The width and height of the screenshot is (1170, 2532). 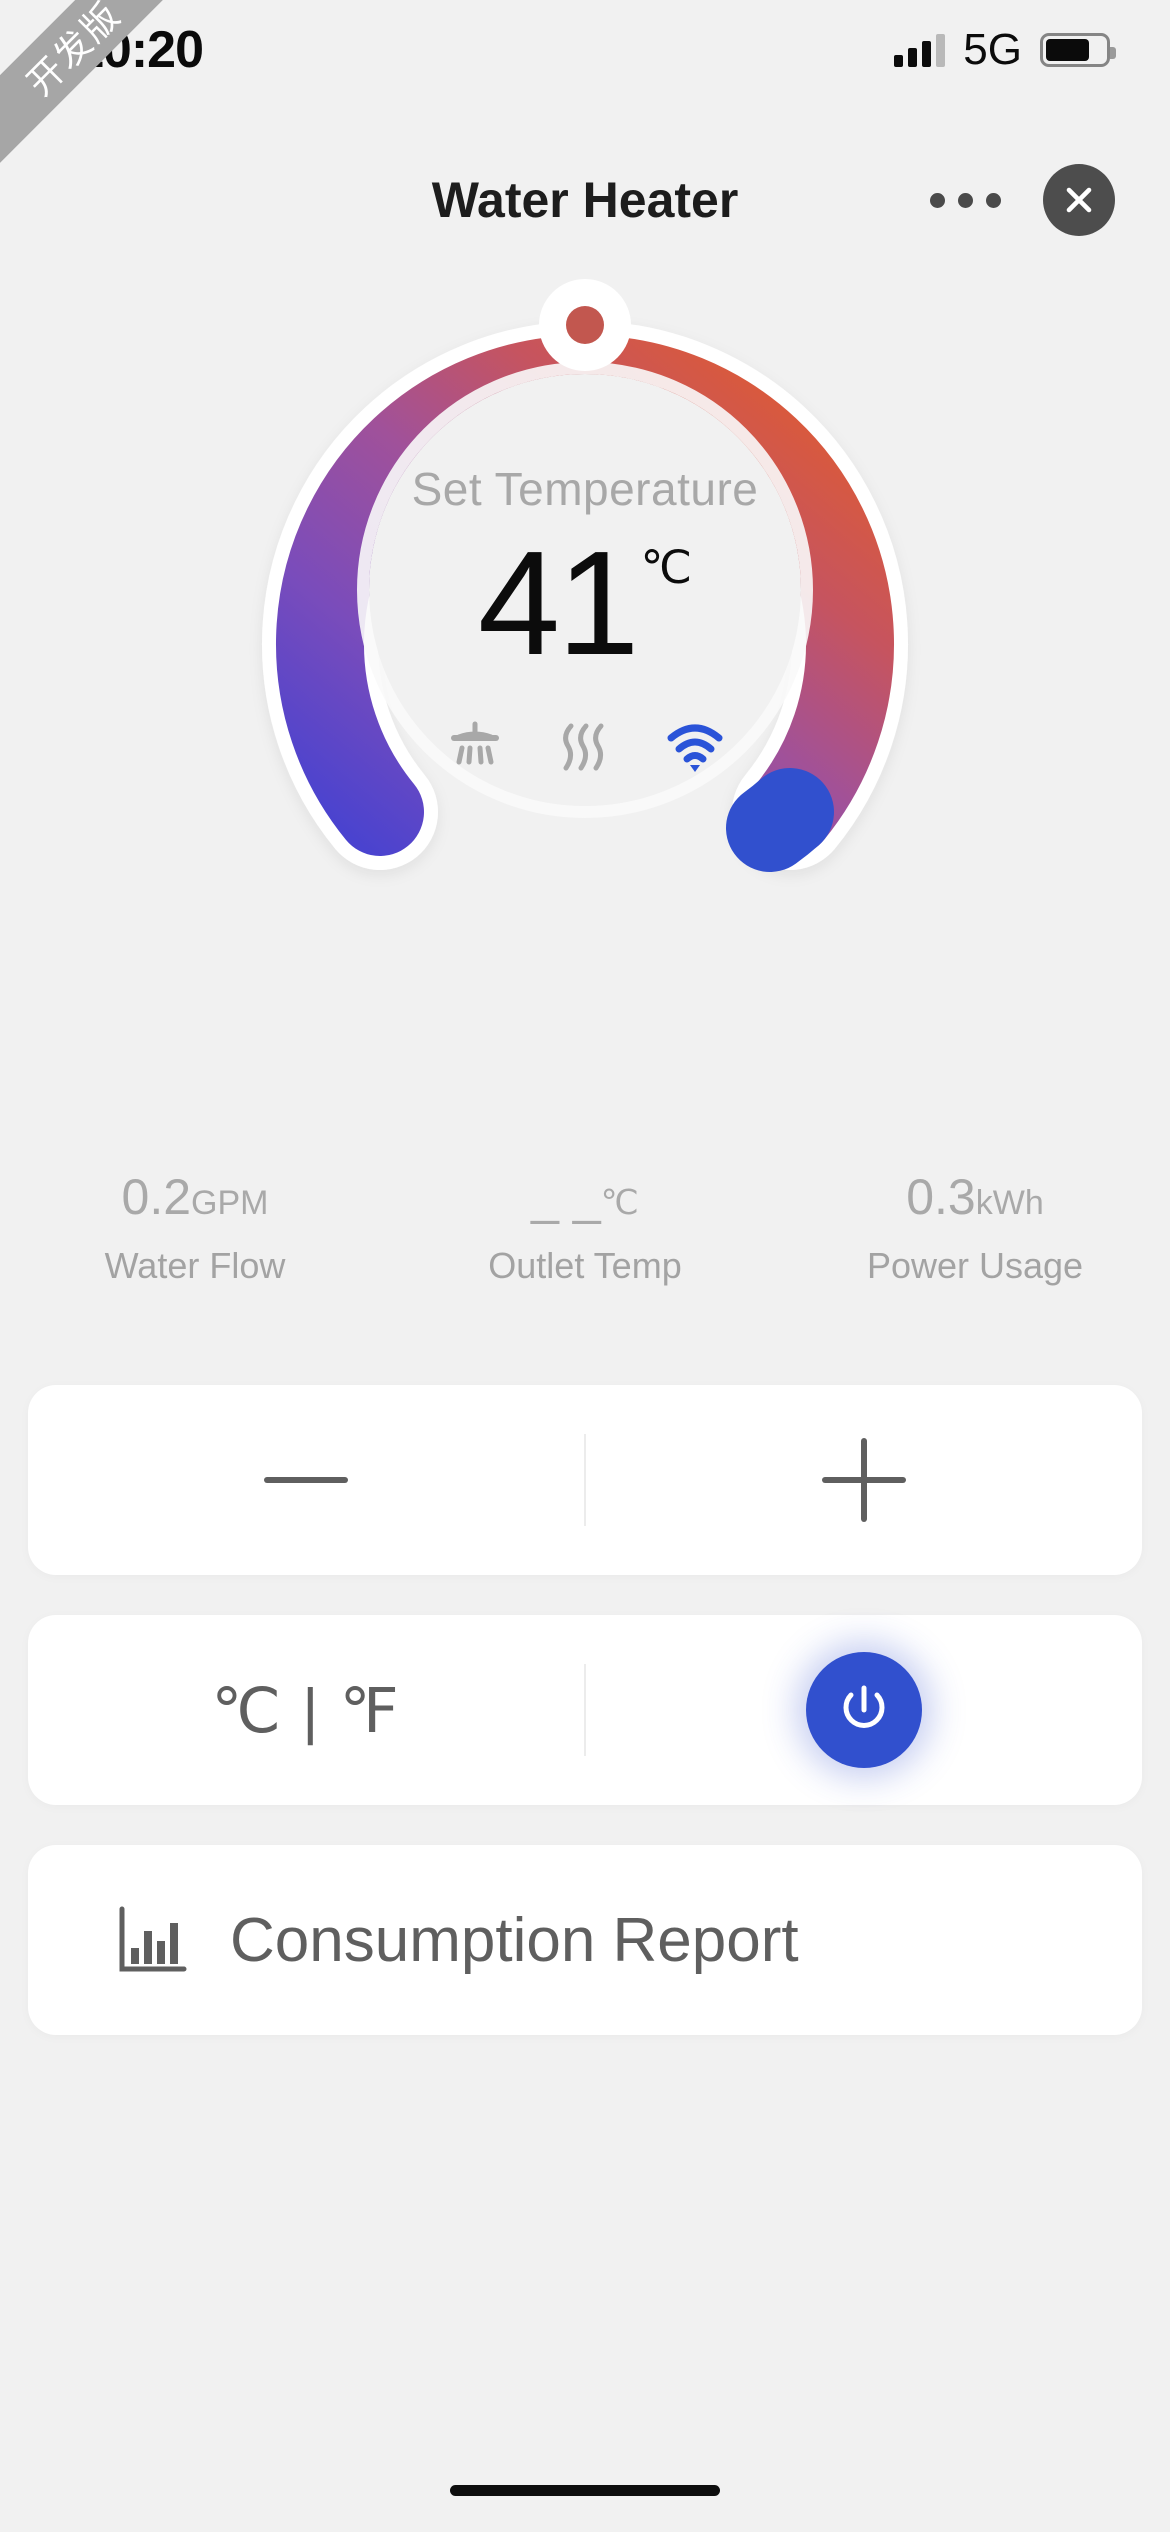 I want to click on gauge-readout: Set Temperature 41 ℃, so click(x=585, y=590).